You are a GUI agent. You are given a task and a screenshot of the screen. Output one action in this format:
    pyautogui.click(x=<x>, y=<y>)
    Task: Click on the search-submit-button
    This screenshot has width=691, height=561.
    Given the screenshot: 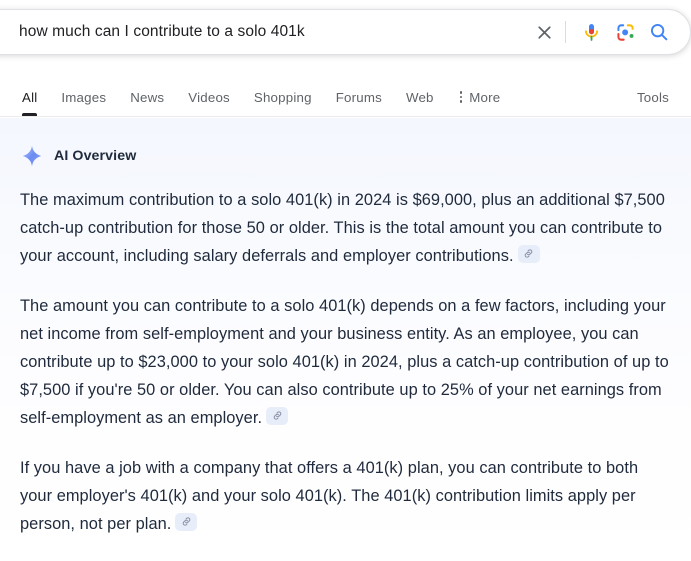 What is the action you would take?
    pyautogui.click(x=659, y=32)
    